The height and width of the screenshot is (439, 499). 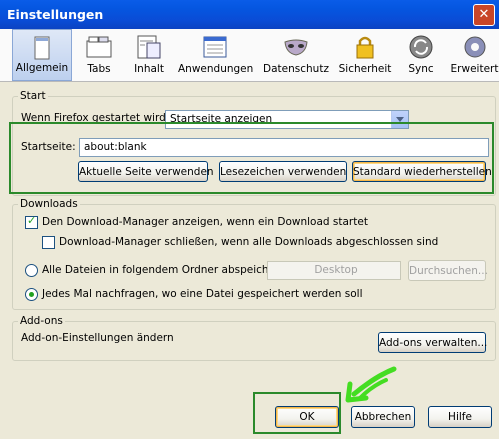 What do you see at coordinates (31, 294) in the screenshot?
I see `ask-every-time-radio` at bounding box center [31, 294].